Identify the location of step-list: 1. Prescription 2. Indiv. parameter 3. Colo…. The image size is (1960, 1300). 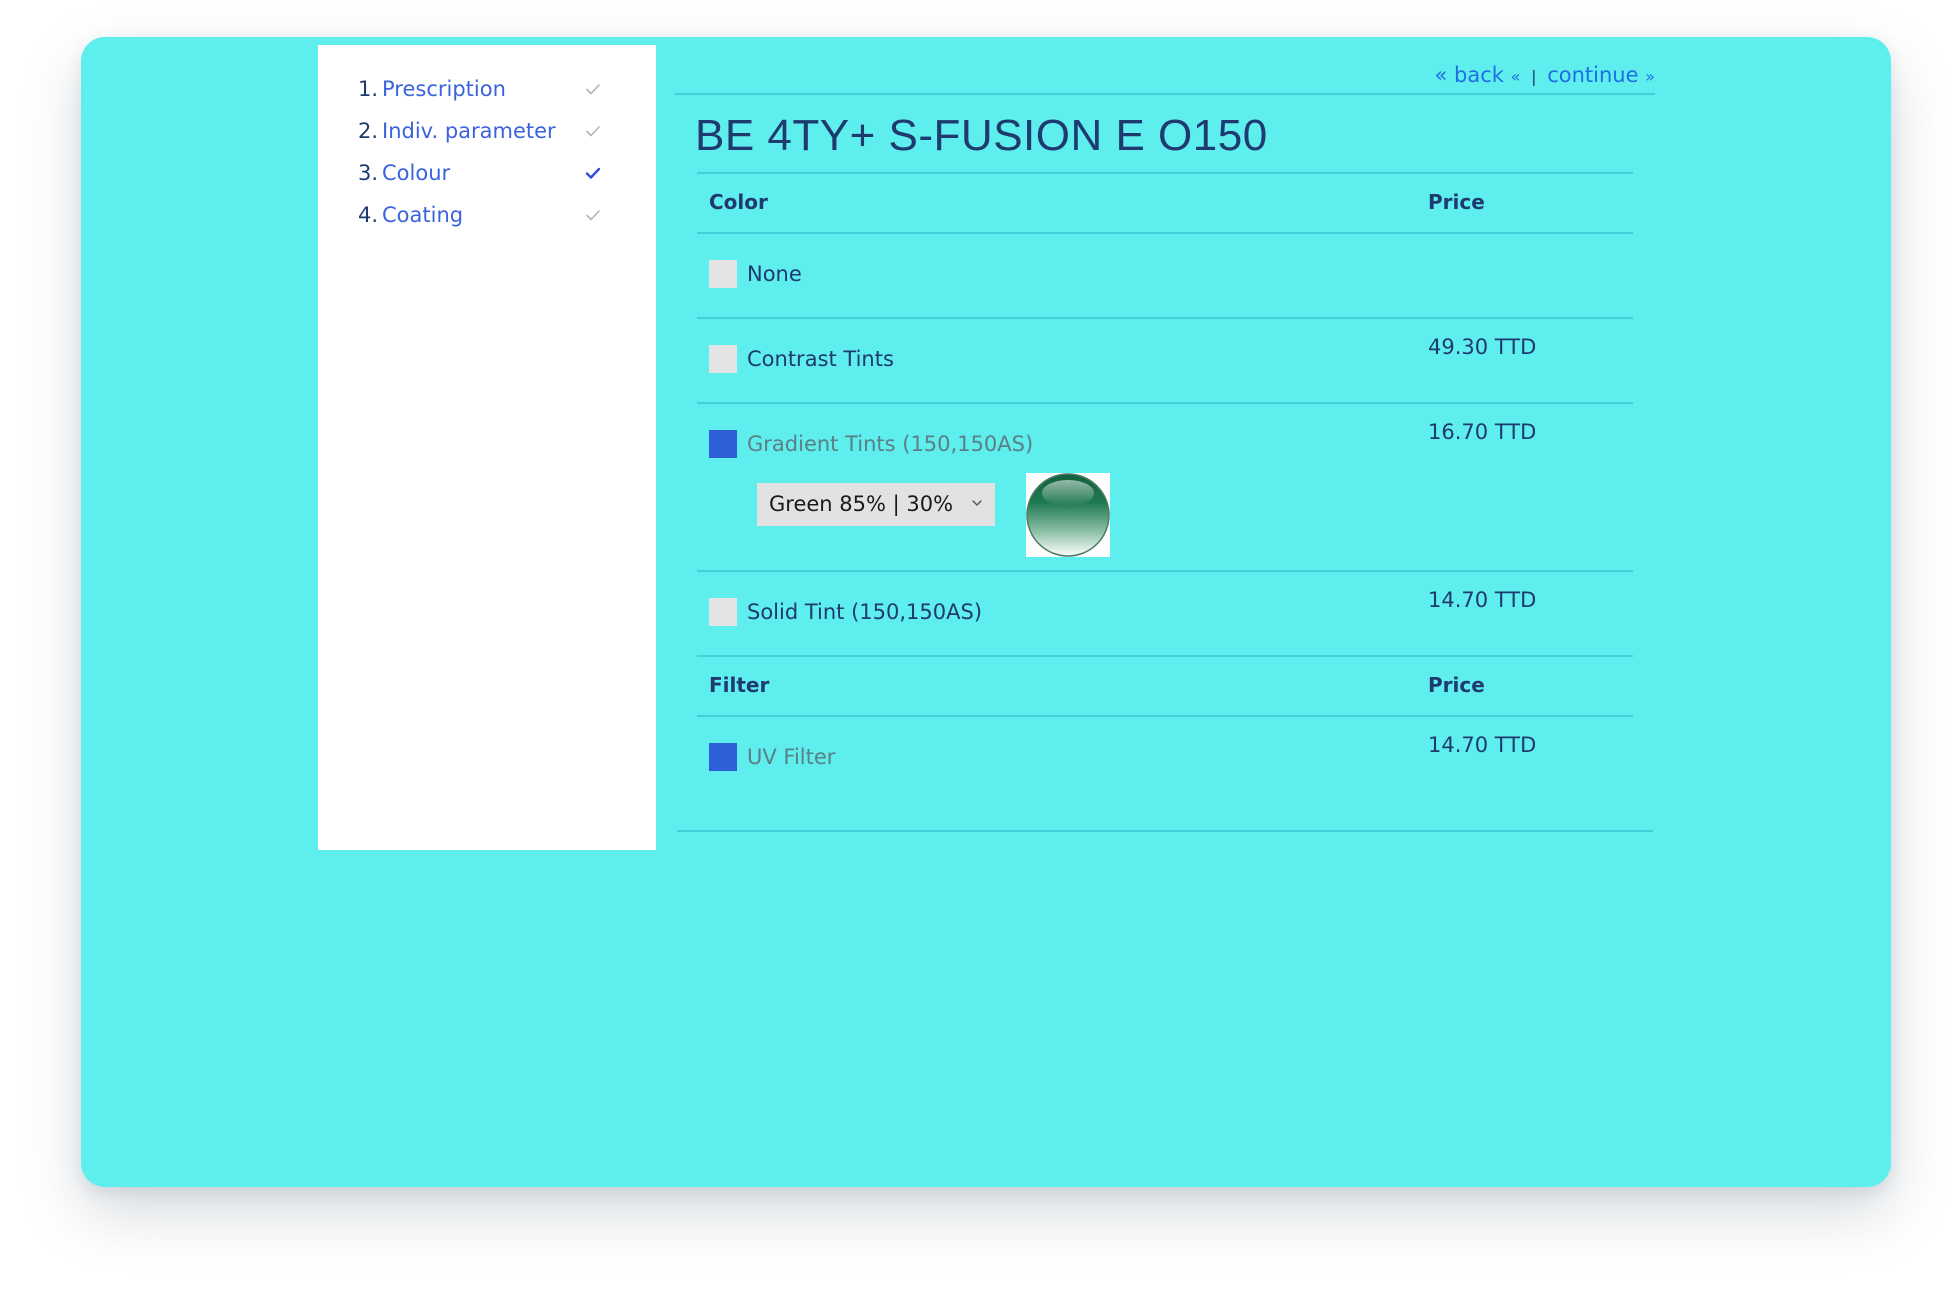
(487, 144).